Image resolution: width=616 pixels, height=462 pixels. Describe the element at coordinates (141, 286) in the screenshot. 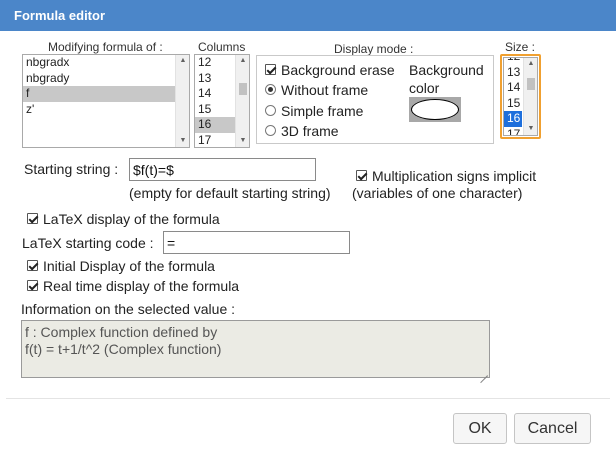

I see `realtime-display-label: Real time display of the formula` at that location.